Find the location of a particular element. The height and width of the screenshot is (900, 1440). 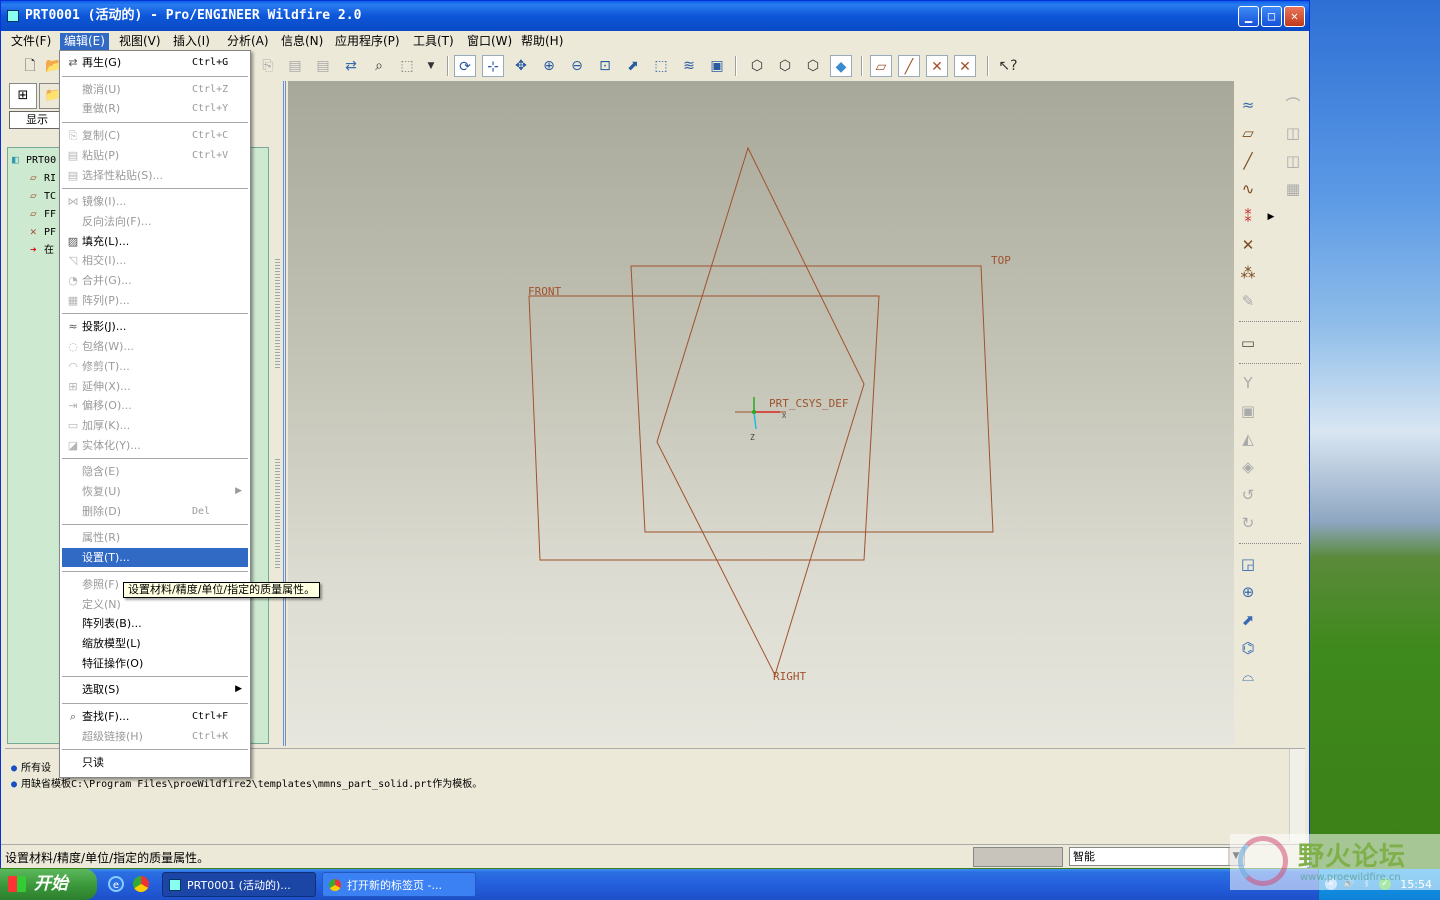

round-icon: ⌒ is located at coordinates (1293, 105).